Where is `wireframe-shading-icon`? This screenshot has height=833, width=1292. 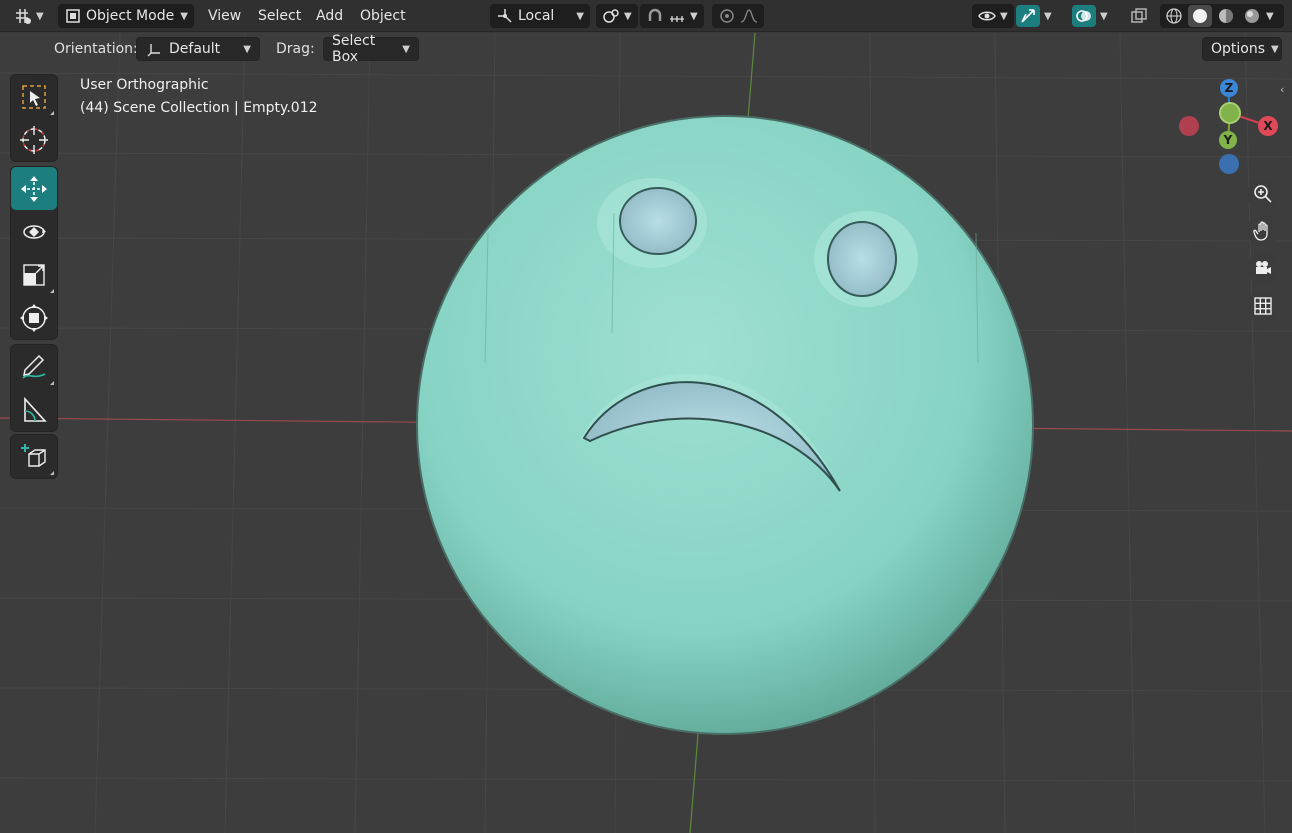
wireframe-shading-icon is located at coordinates (1174, 16).